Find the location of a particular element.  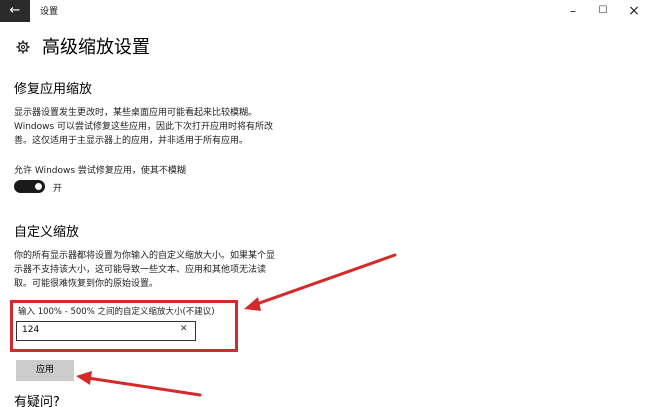

description-line: 你的所有显示器都将设置为你输入的自定义缩放大小。如果某个显 is located at coordinates (145, 256).